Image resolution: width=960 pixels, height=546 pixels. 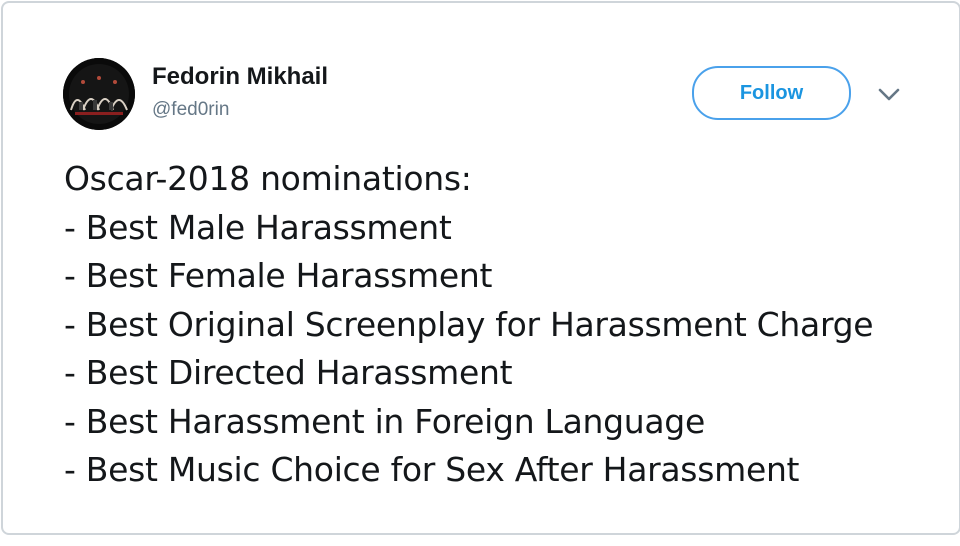 What do you see at coordinates (268, 178) in the screenshot?
I see `tweet-line: Oscar-2018 nominations:` at bounding box center [268, 178].